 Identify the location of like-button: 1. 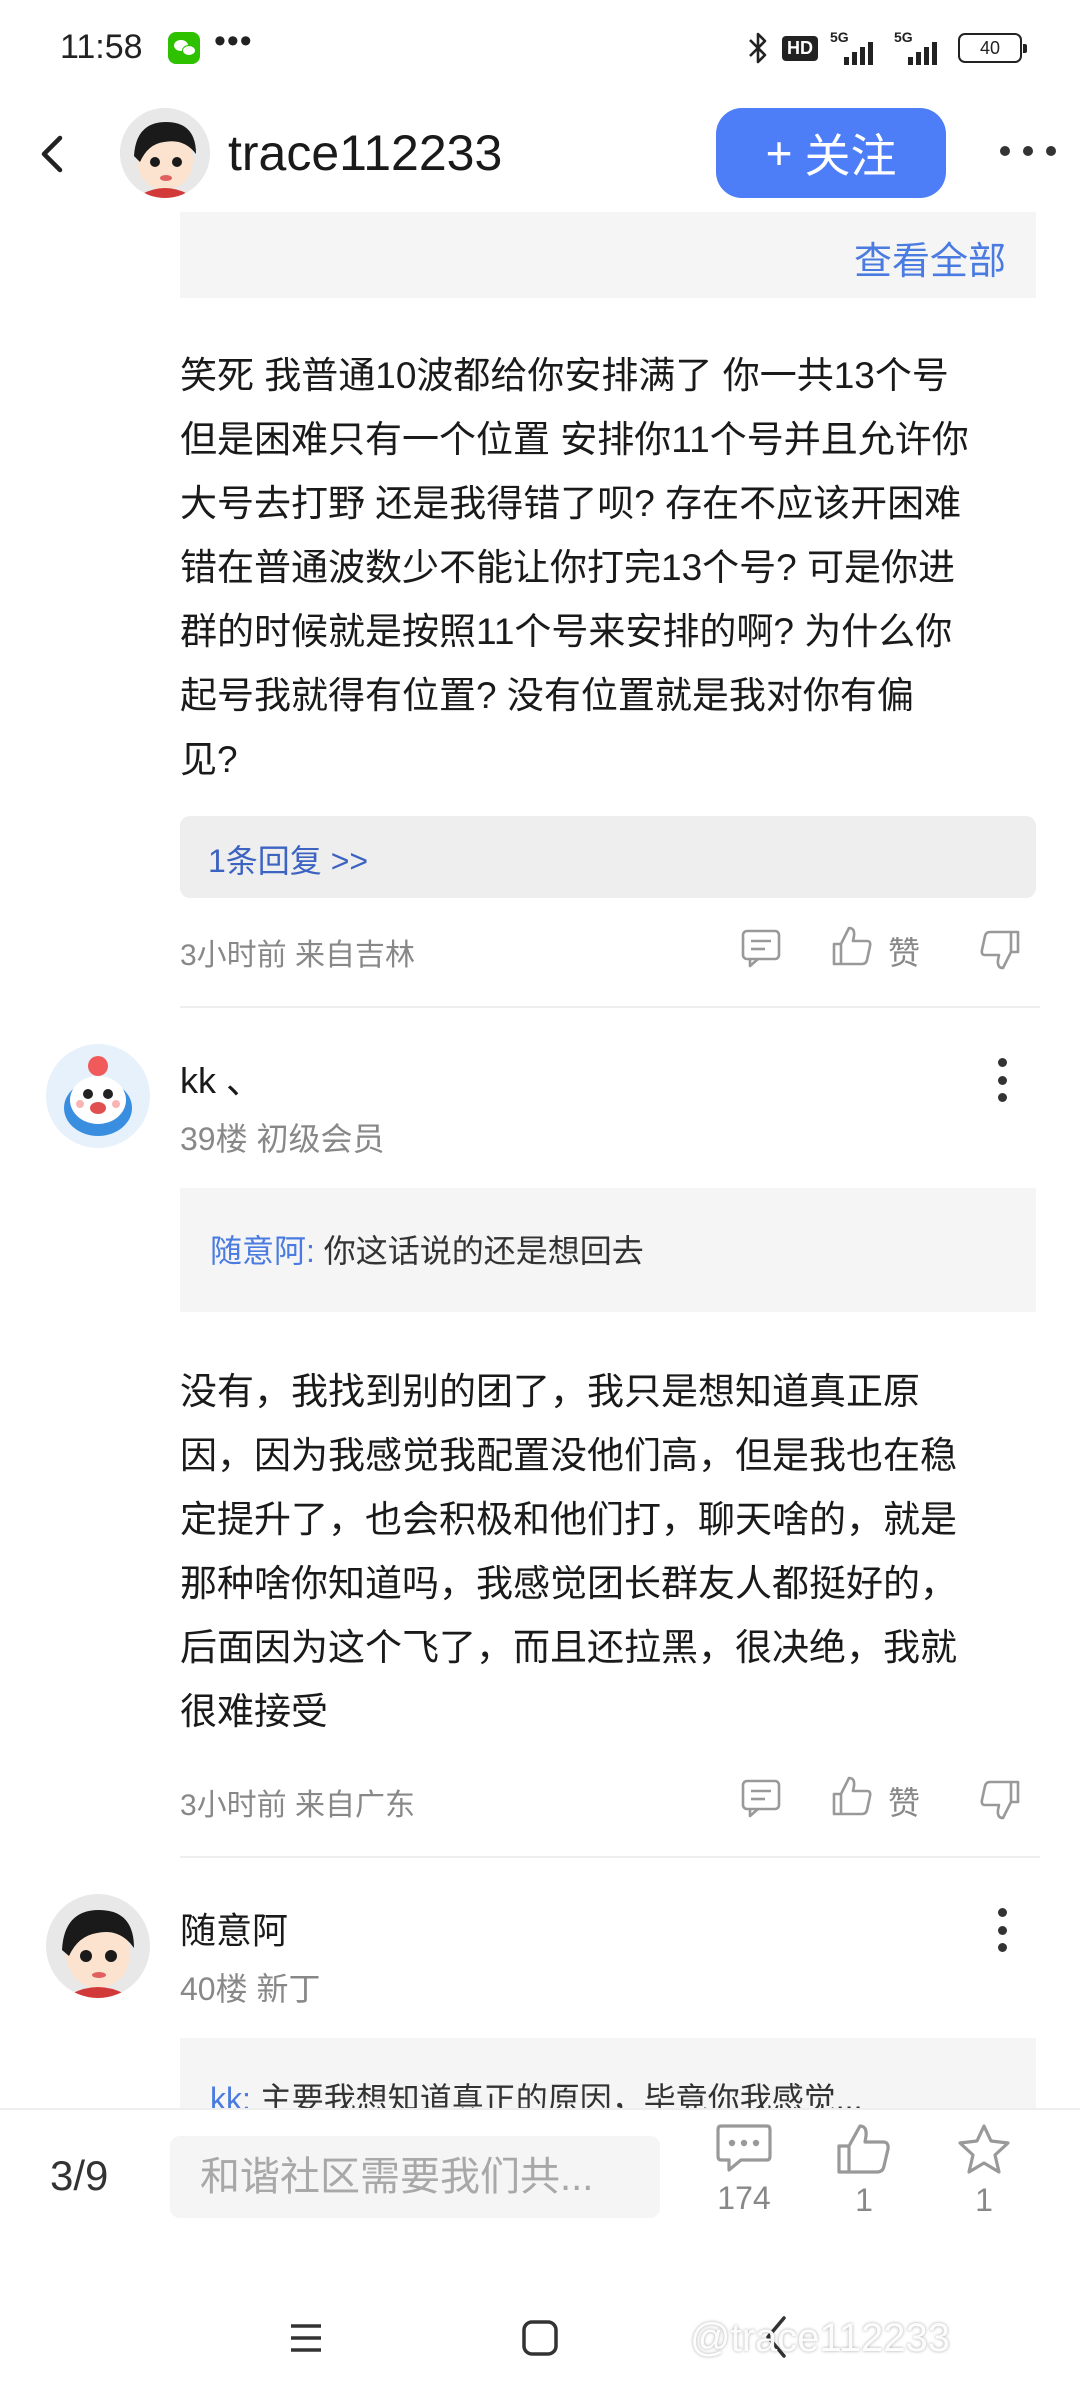
(864, 2182).